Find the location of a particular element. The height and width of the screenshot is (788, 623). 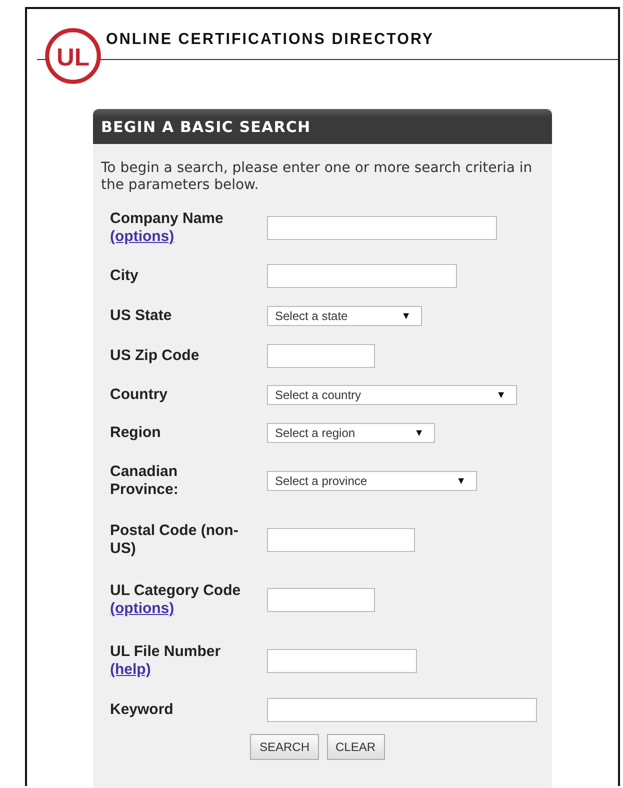

form-button: CLEAR is located at coordinates (355, 747).